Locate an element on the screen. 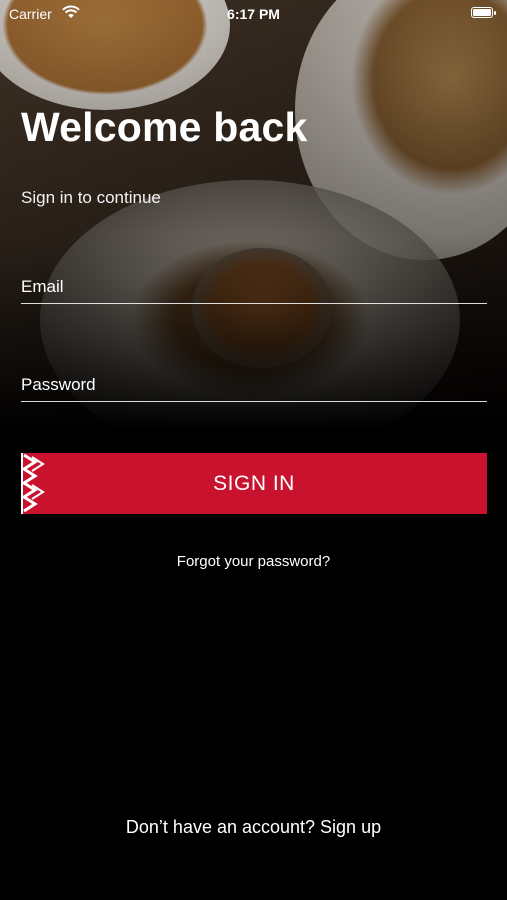 This screenshot has height=900, width=507. sign-in-label: SIGN IN is located at coordinates (254, 483).